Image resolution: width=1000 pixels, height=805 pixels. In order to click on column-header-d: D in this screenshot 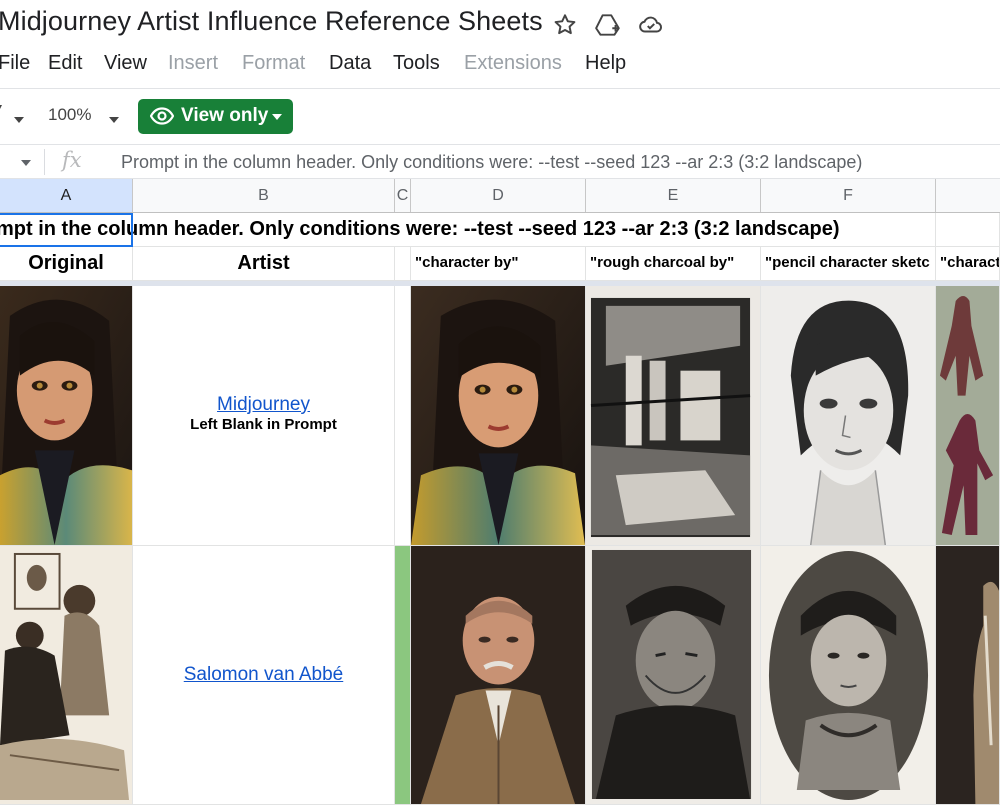, I will do `click(498, 195)`.